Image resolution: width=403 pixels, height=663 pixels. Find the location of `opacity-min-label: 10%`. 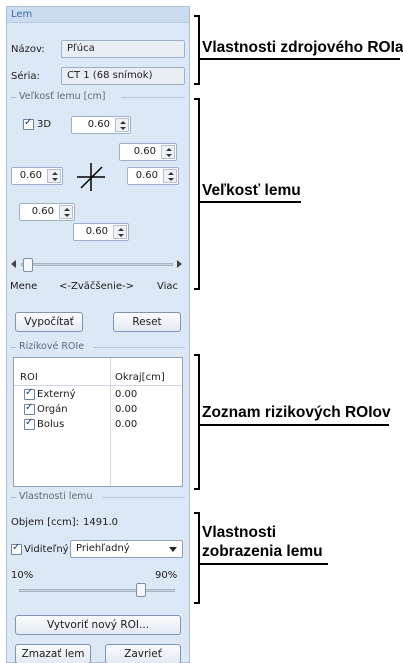

opacity-min-label: 10% is located at coordinates (22, 575).